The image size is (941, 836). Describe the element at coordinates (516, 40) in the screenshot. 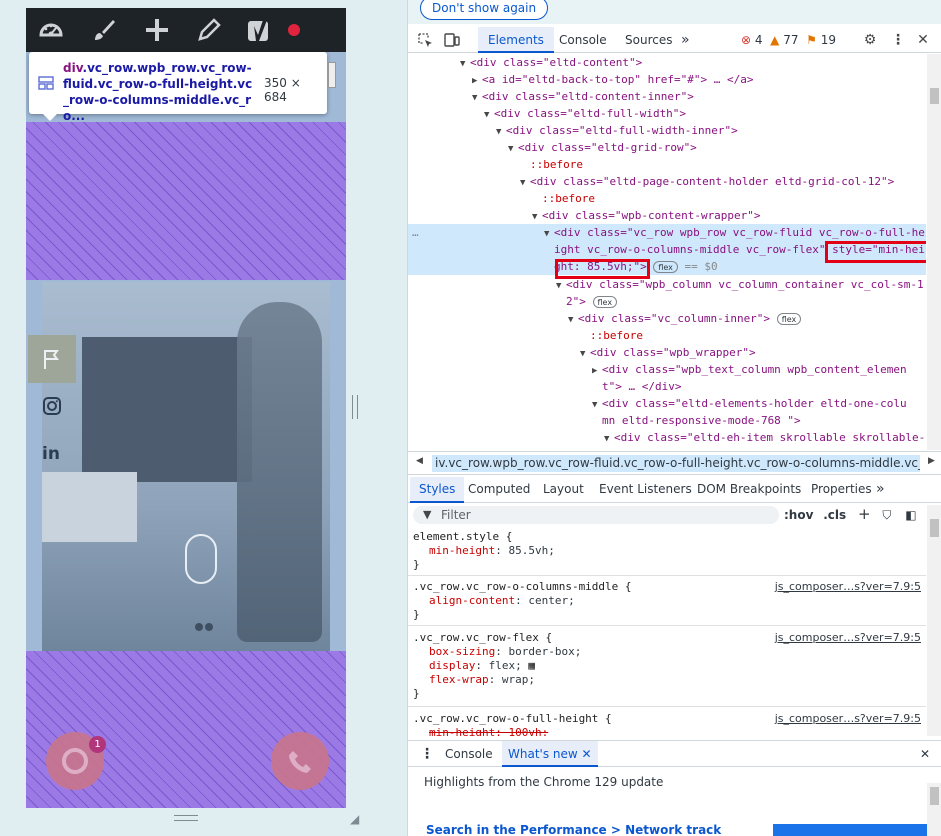

I see `tab-elements: Elements` at that location.